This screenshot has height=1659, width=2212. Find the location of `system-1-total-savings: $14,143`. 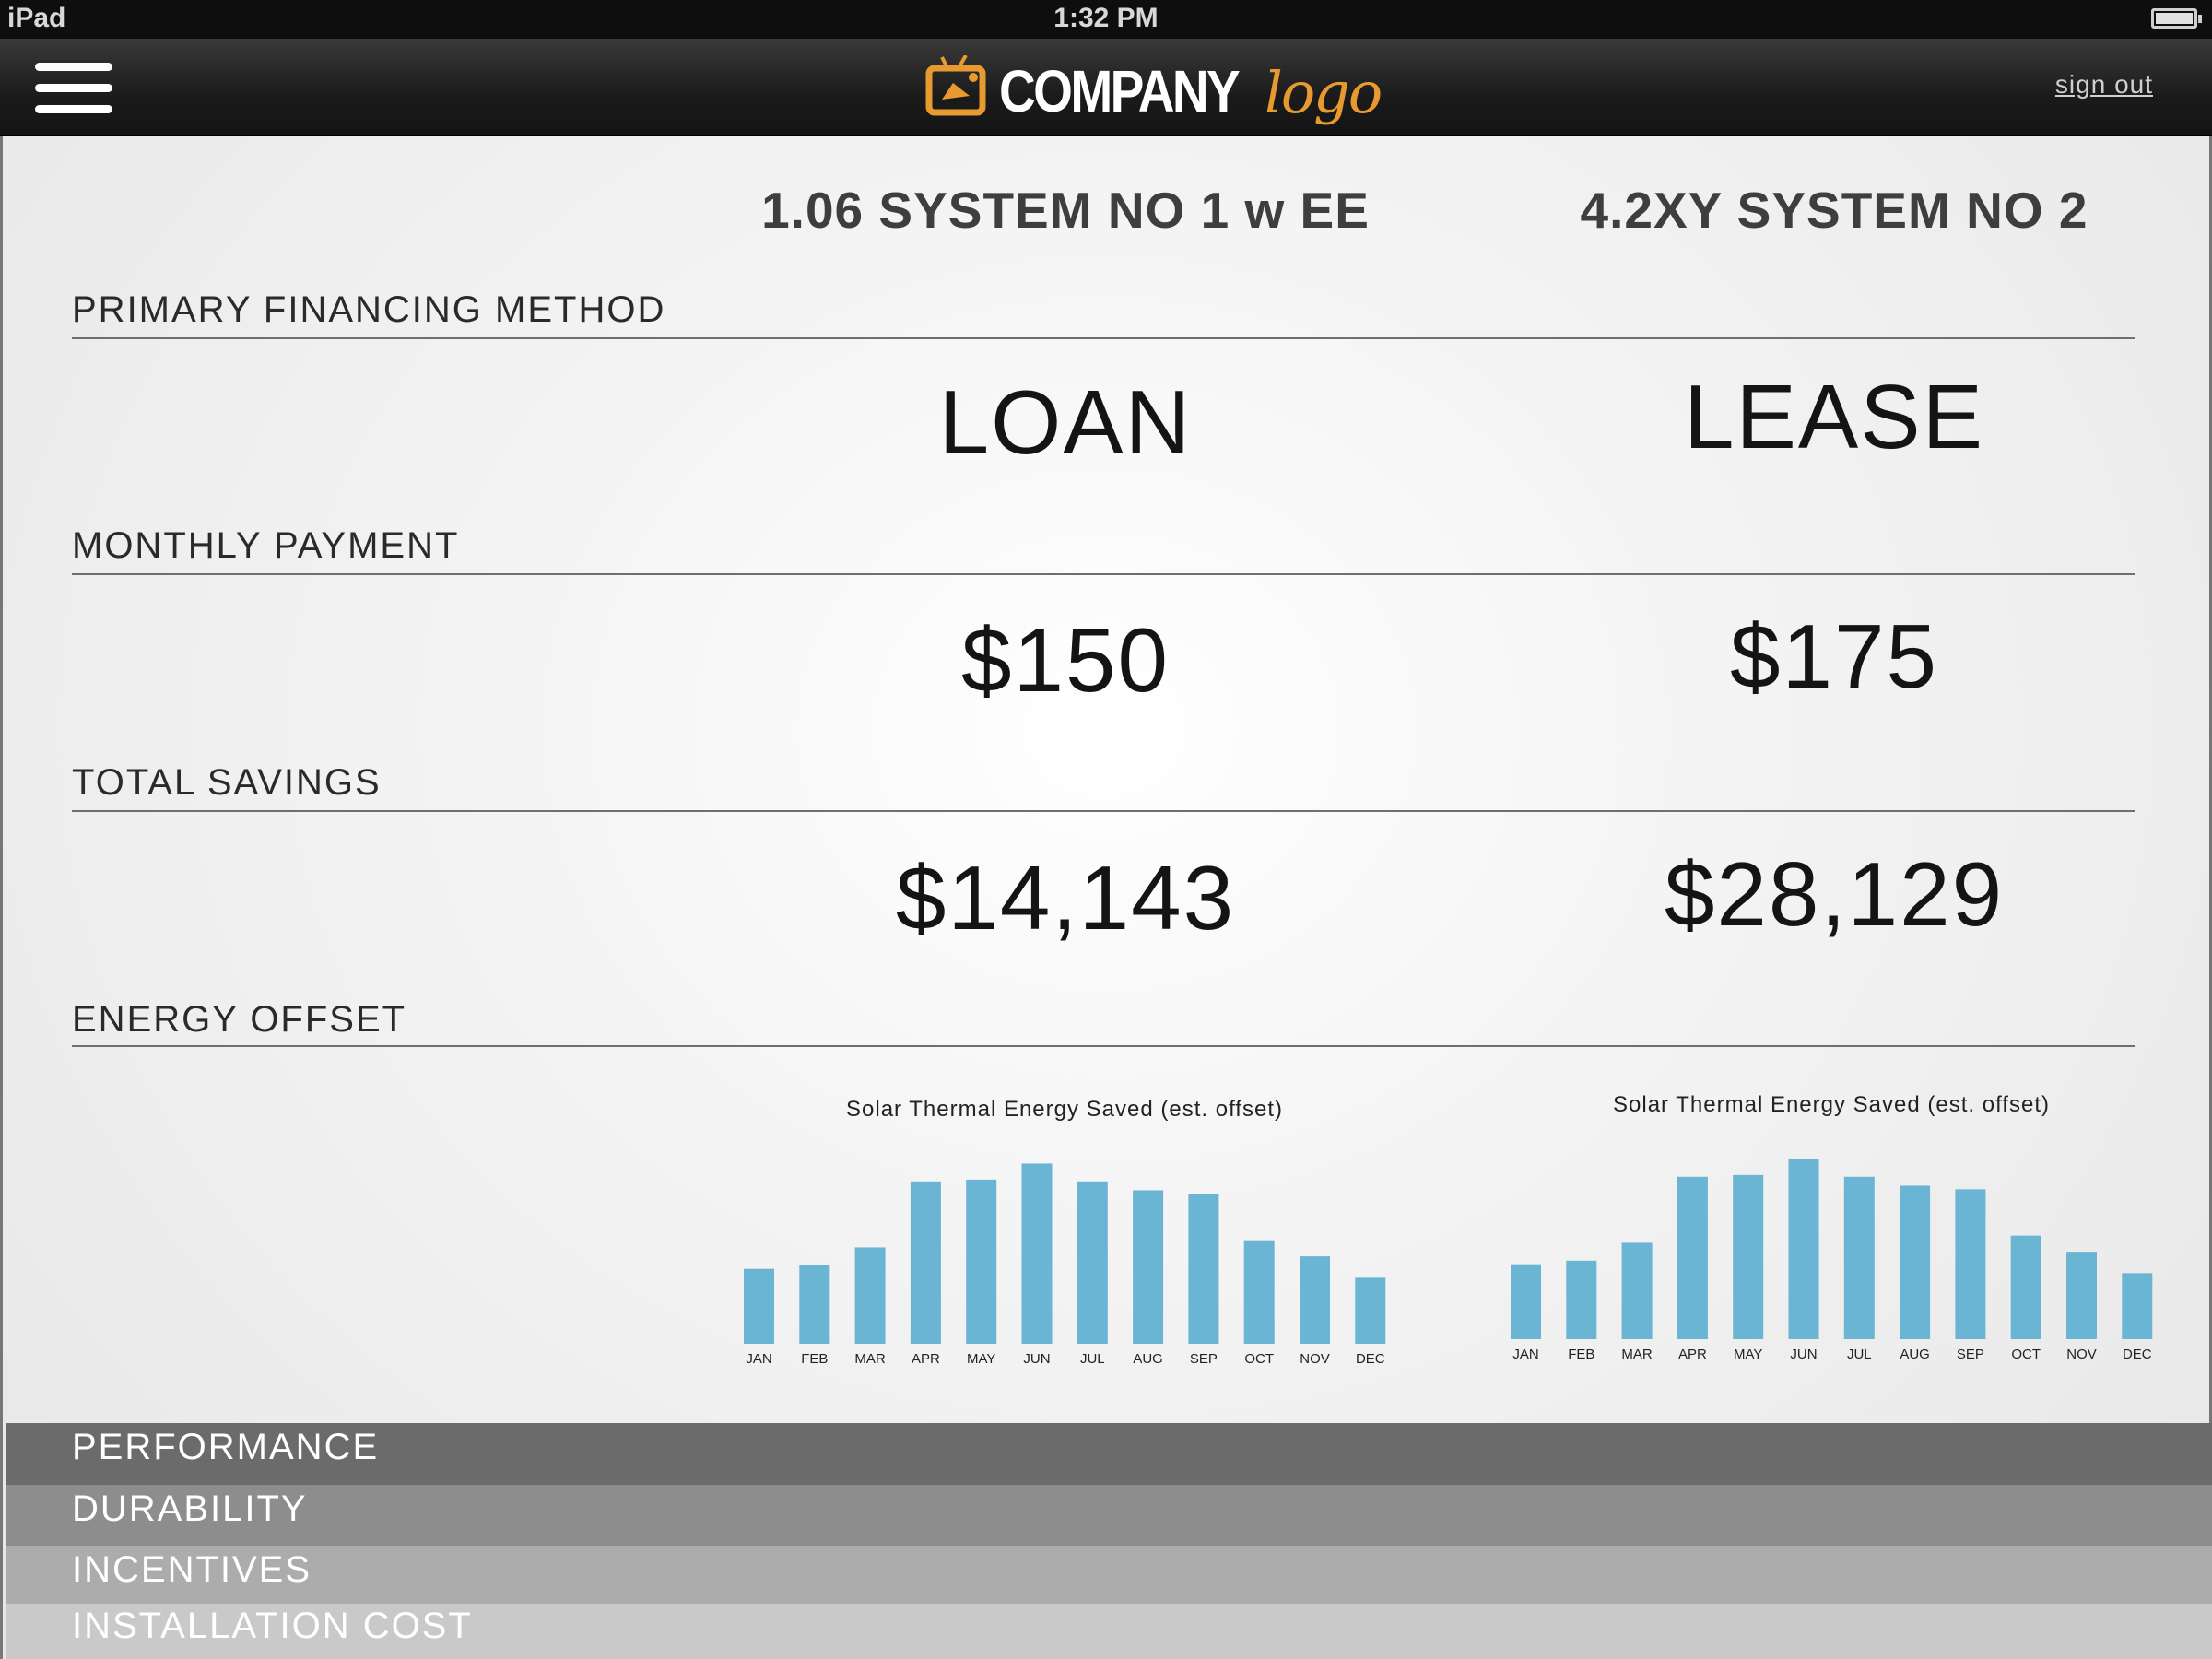

system-1-total-savings: $14,143 is located at coordinates (1065, 897).